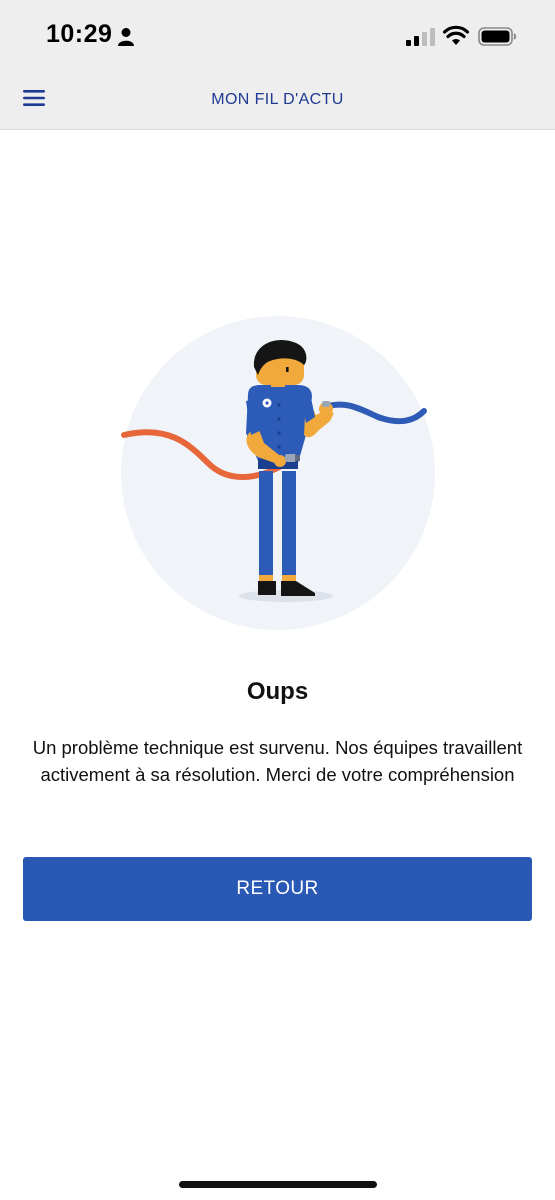 The width and height of the screenshot is (555, 1200). I want to click on page-title: MON FIL D'ACTU, so click(277, 99).